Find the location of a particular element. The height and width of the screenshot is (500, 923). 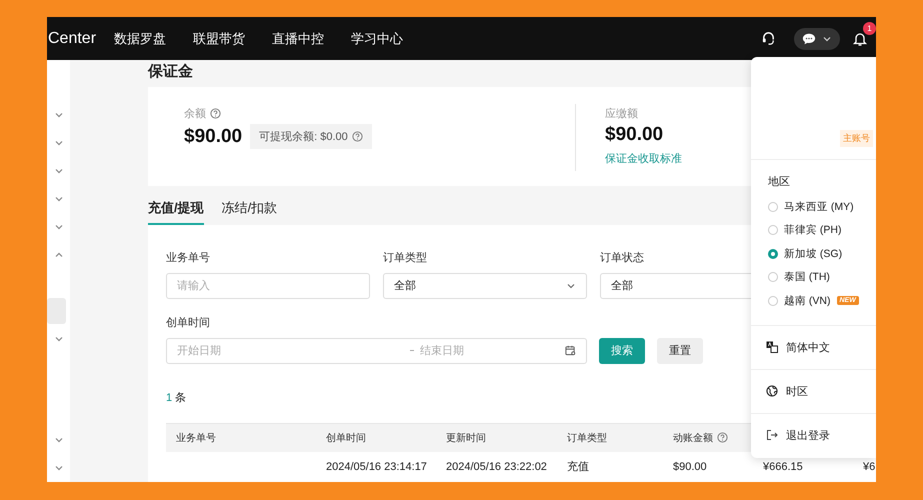

main-account-tag: 主账号 is located at coordinates (856, 138).